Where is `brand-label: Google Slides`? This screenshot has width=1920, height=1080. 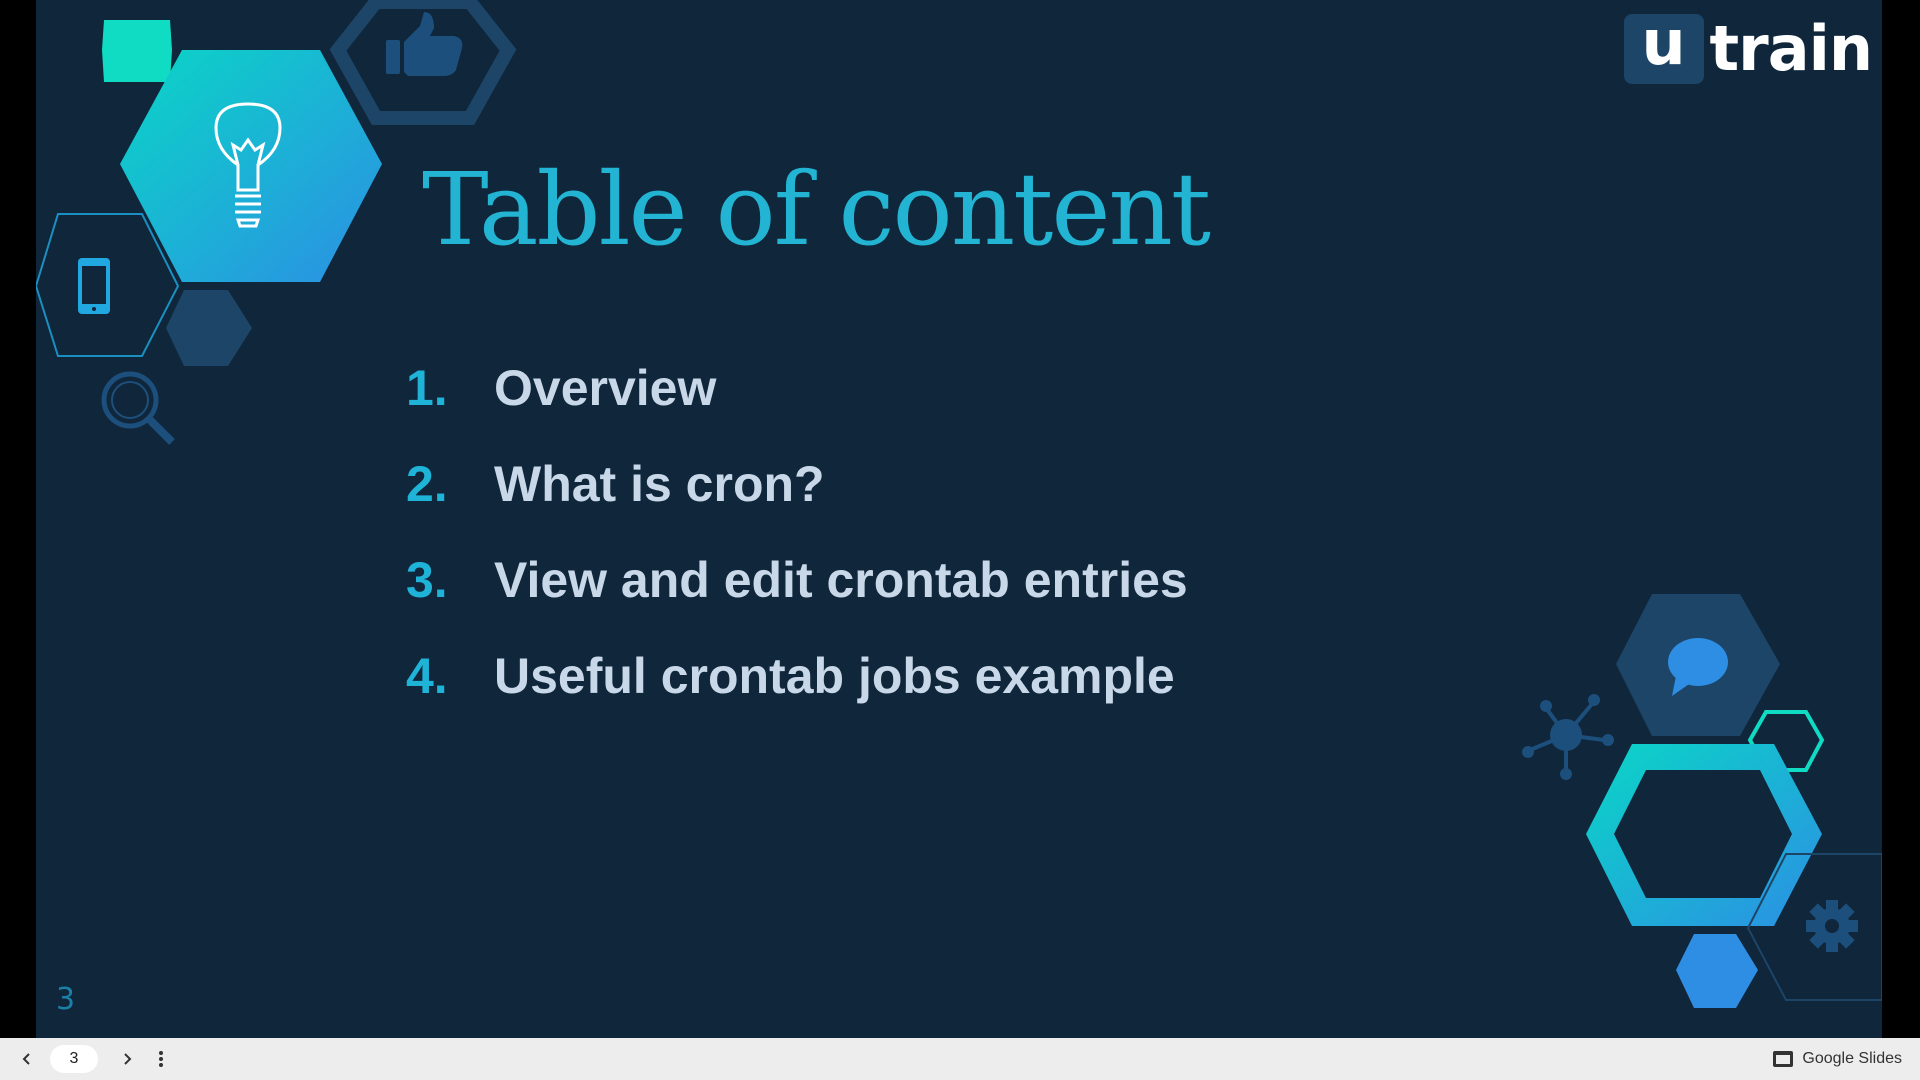 brand-label: Google Slides is located at coordinates (1852, 1058).